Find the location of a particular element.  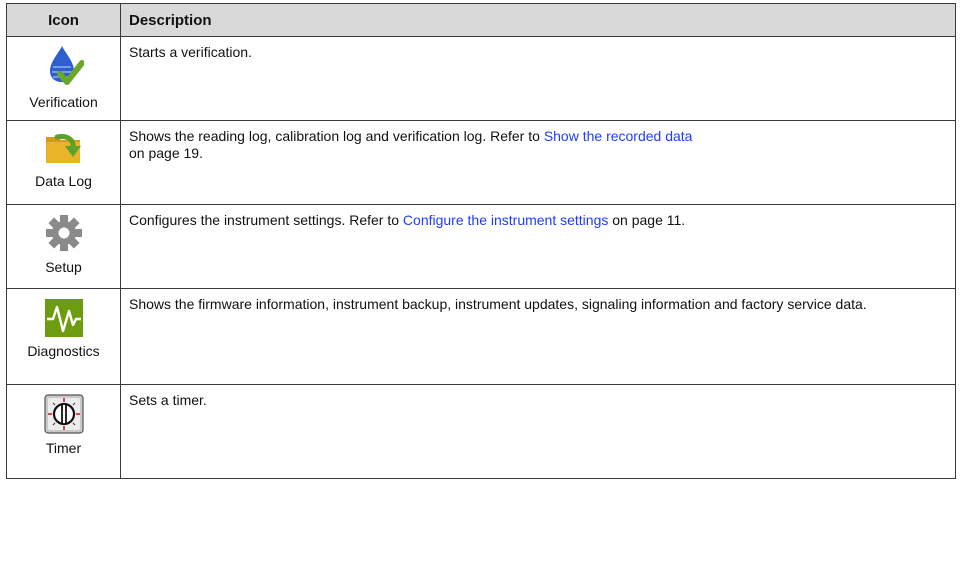

icon-cell: Diagnostics is located at coordinates (63, 336).